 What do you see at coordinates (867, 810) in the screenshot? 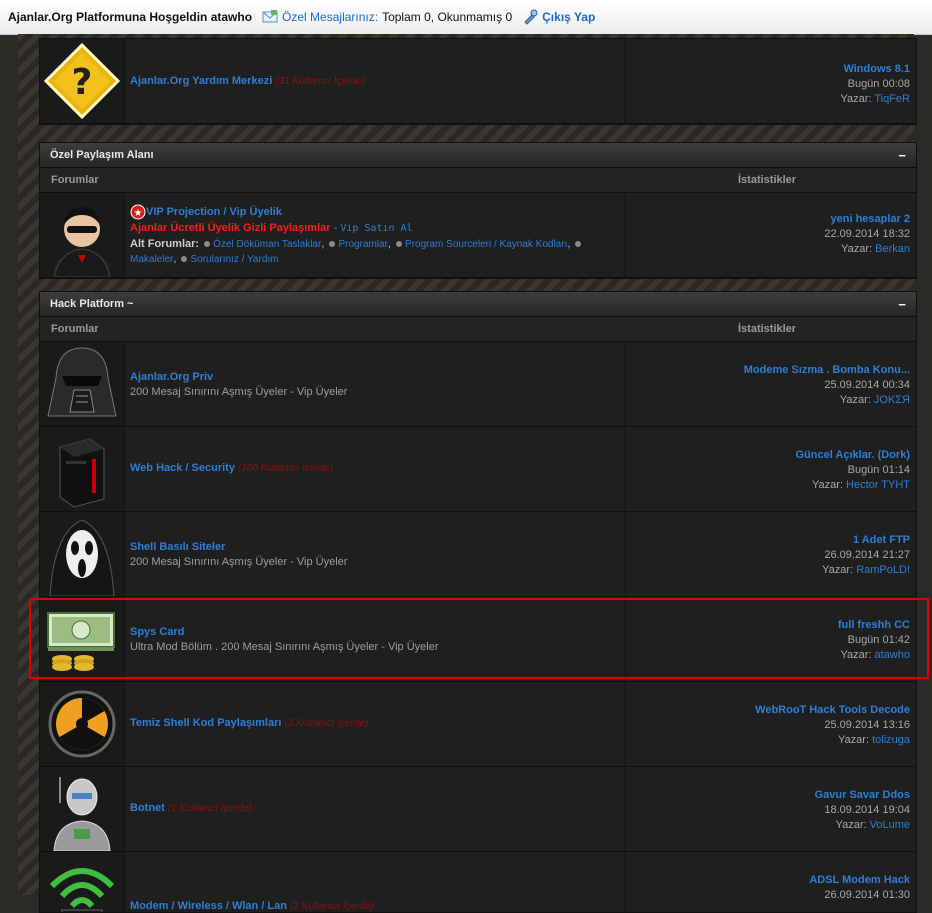
I see `last-post-date: 18.09.2014 19:04` at bounding box center [867, 810].